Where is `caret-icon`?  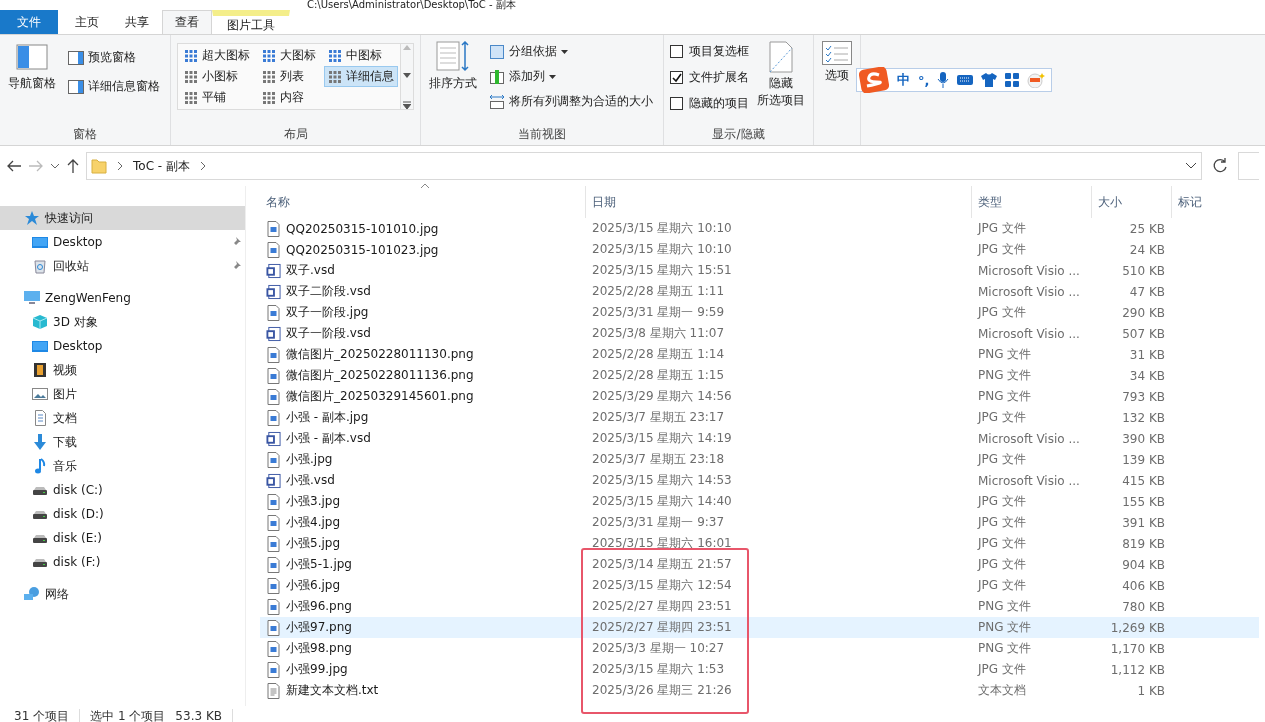 caret-icon is located at coordinates (552, 76).